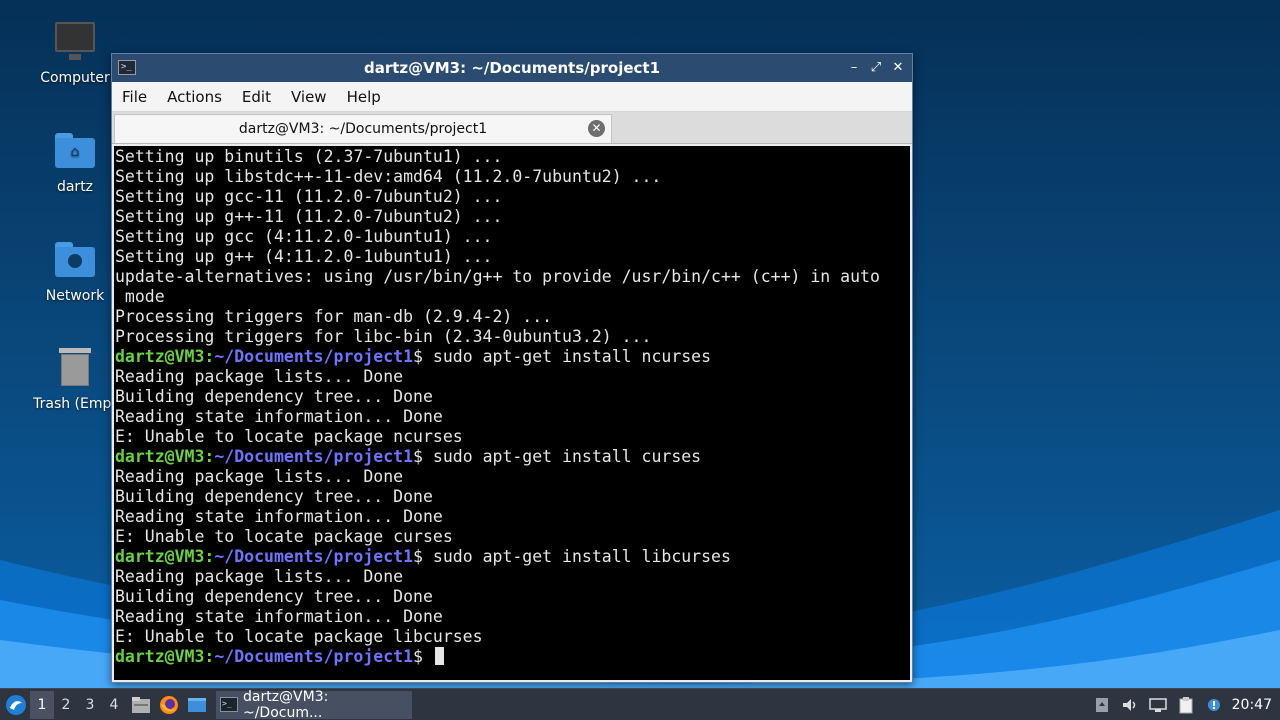 Image resolution: width=1280 pixels, height=720 pixels. Describe the element at coordinates (140, 296) in the screenshot. I see `terminal-output-line: mode` at that location.